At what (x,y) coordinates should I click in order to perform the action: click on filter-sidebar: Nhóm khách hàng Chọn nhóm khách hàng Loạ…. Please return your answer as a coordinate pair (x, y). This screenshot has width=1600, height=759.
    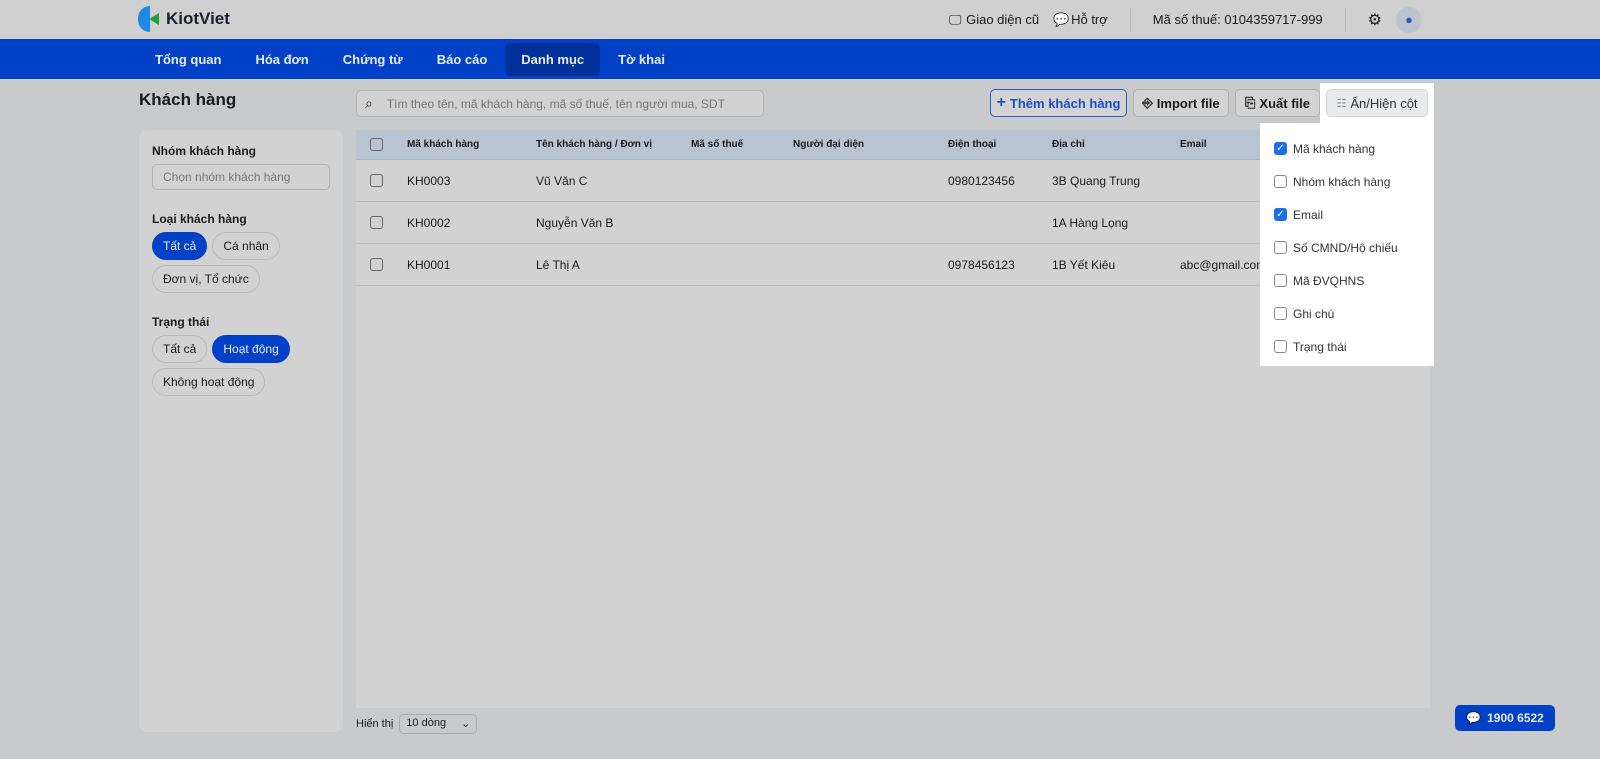
    Looking at the image, I should click on (241, 431).